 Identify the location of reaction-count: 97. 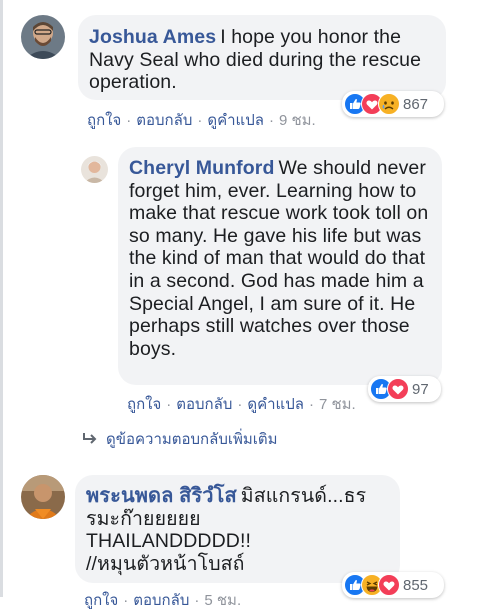
(420, 389).